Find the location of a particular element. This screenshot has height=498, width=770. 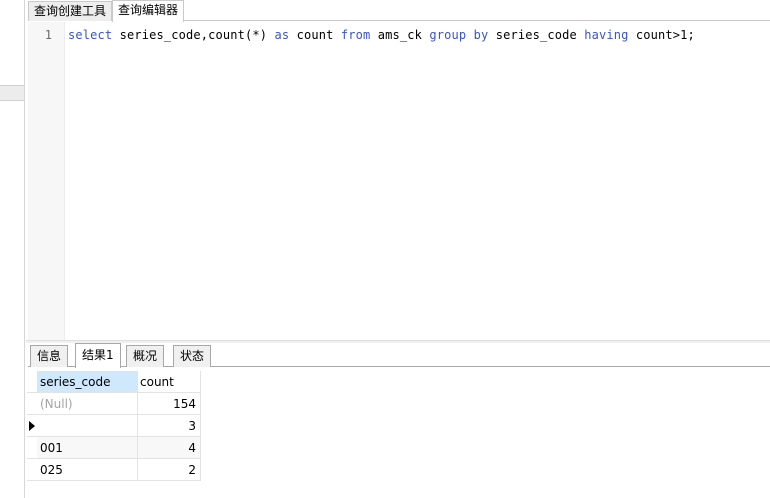

left-panel-edge is located at coordinates (12, 249).